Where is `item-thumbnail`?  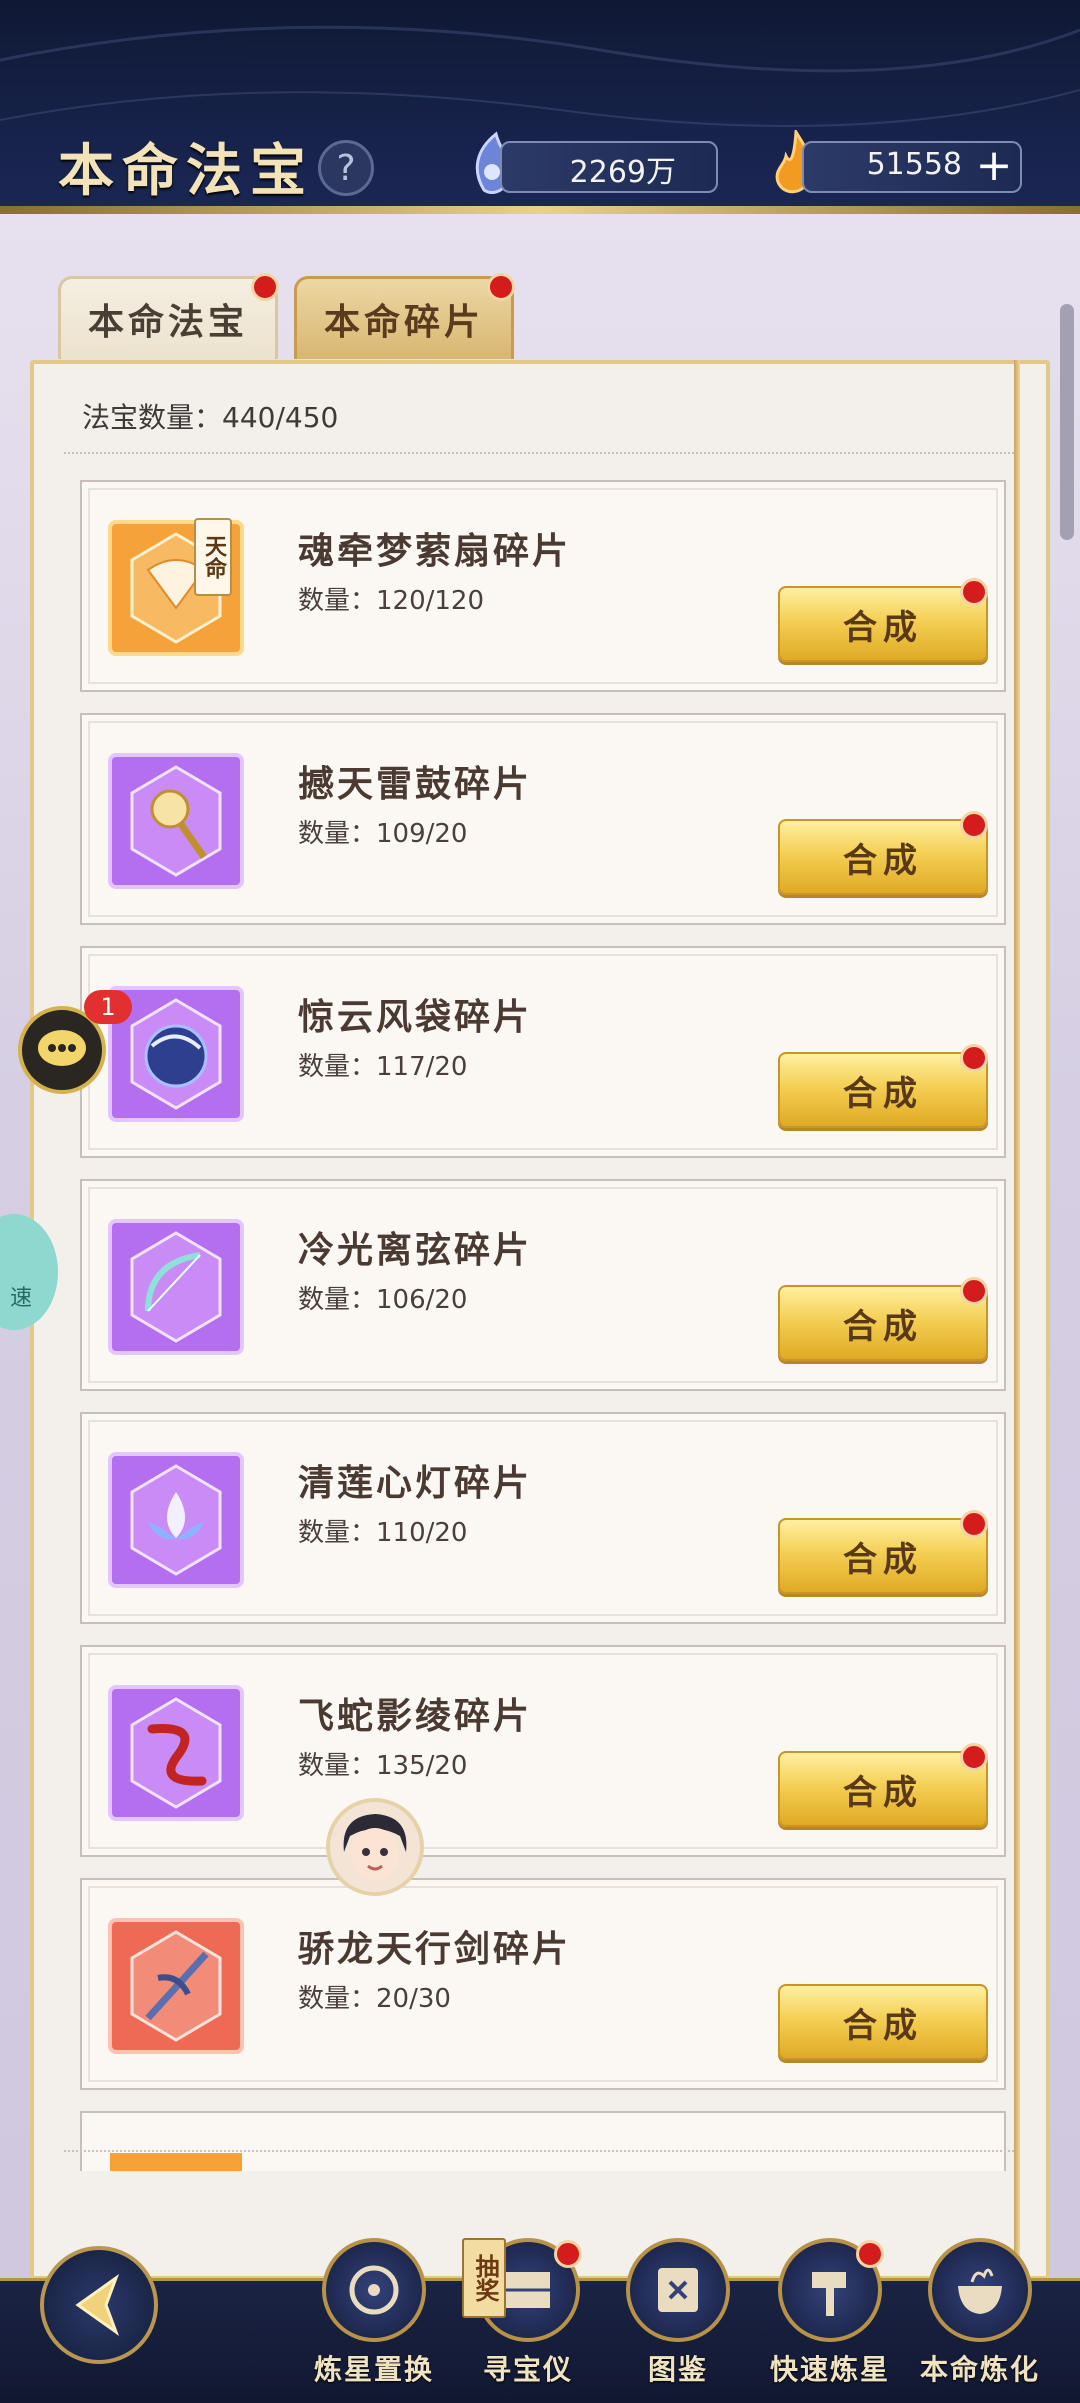
item-thumbnail is located at coordinates (176, 2162).